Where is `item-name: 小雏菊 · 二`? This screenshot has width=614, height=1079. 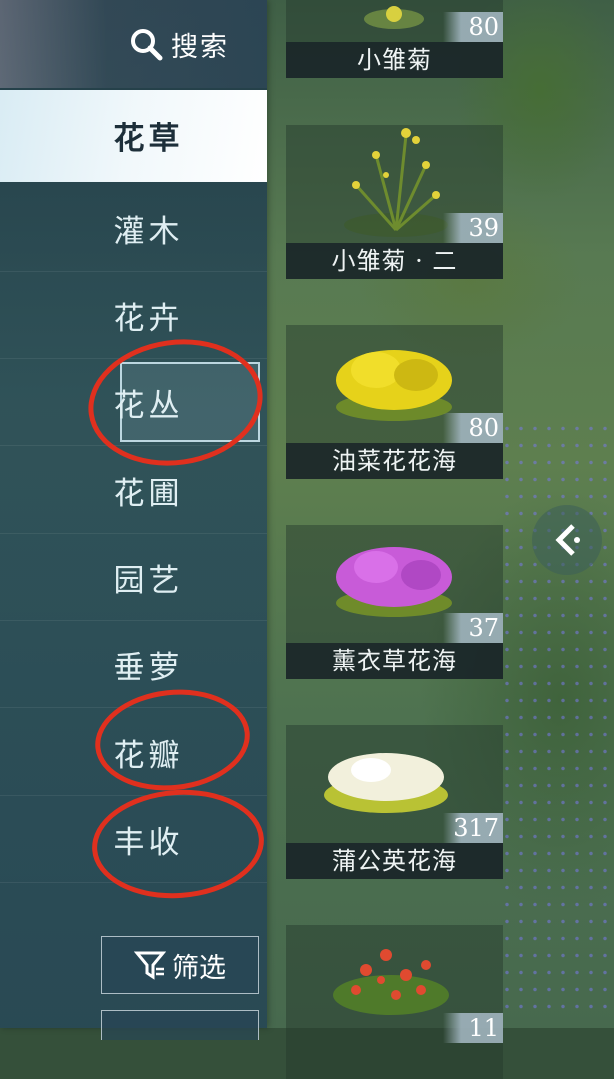 item-name: 小雏菊 · 二 is located at coordinates (394, 261).